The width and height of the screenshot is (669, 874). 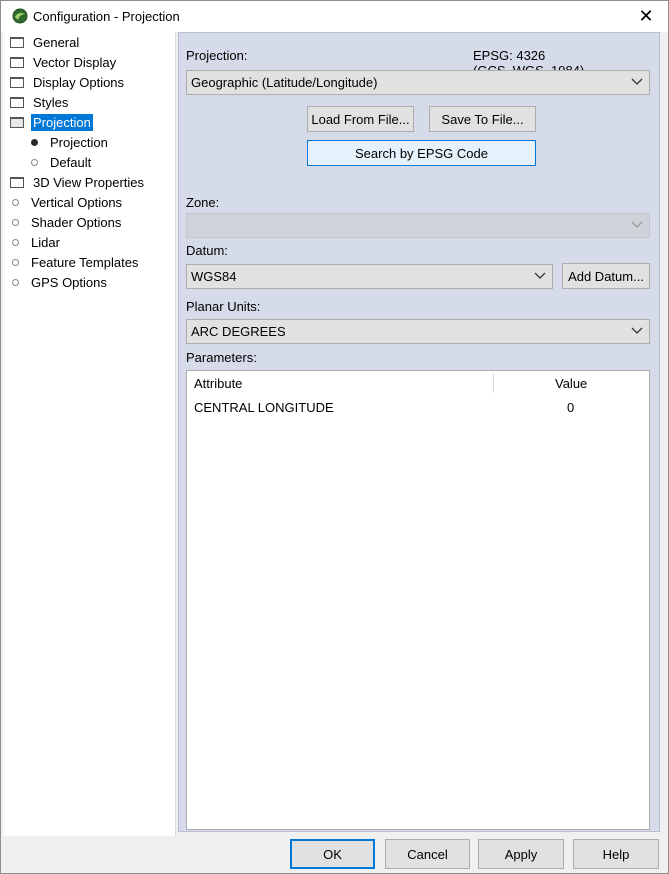 What do you see at coordinates (418, 225) in the screenshot?
I see `zone-select` at bounding box center [418, 225].